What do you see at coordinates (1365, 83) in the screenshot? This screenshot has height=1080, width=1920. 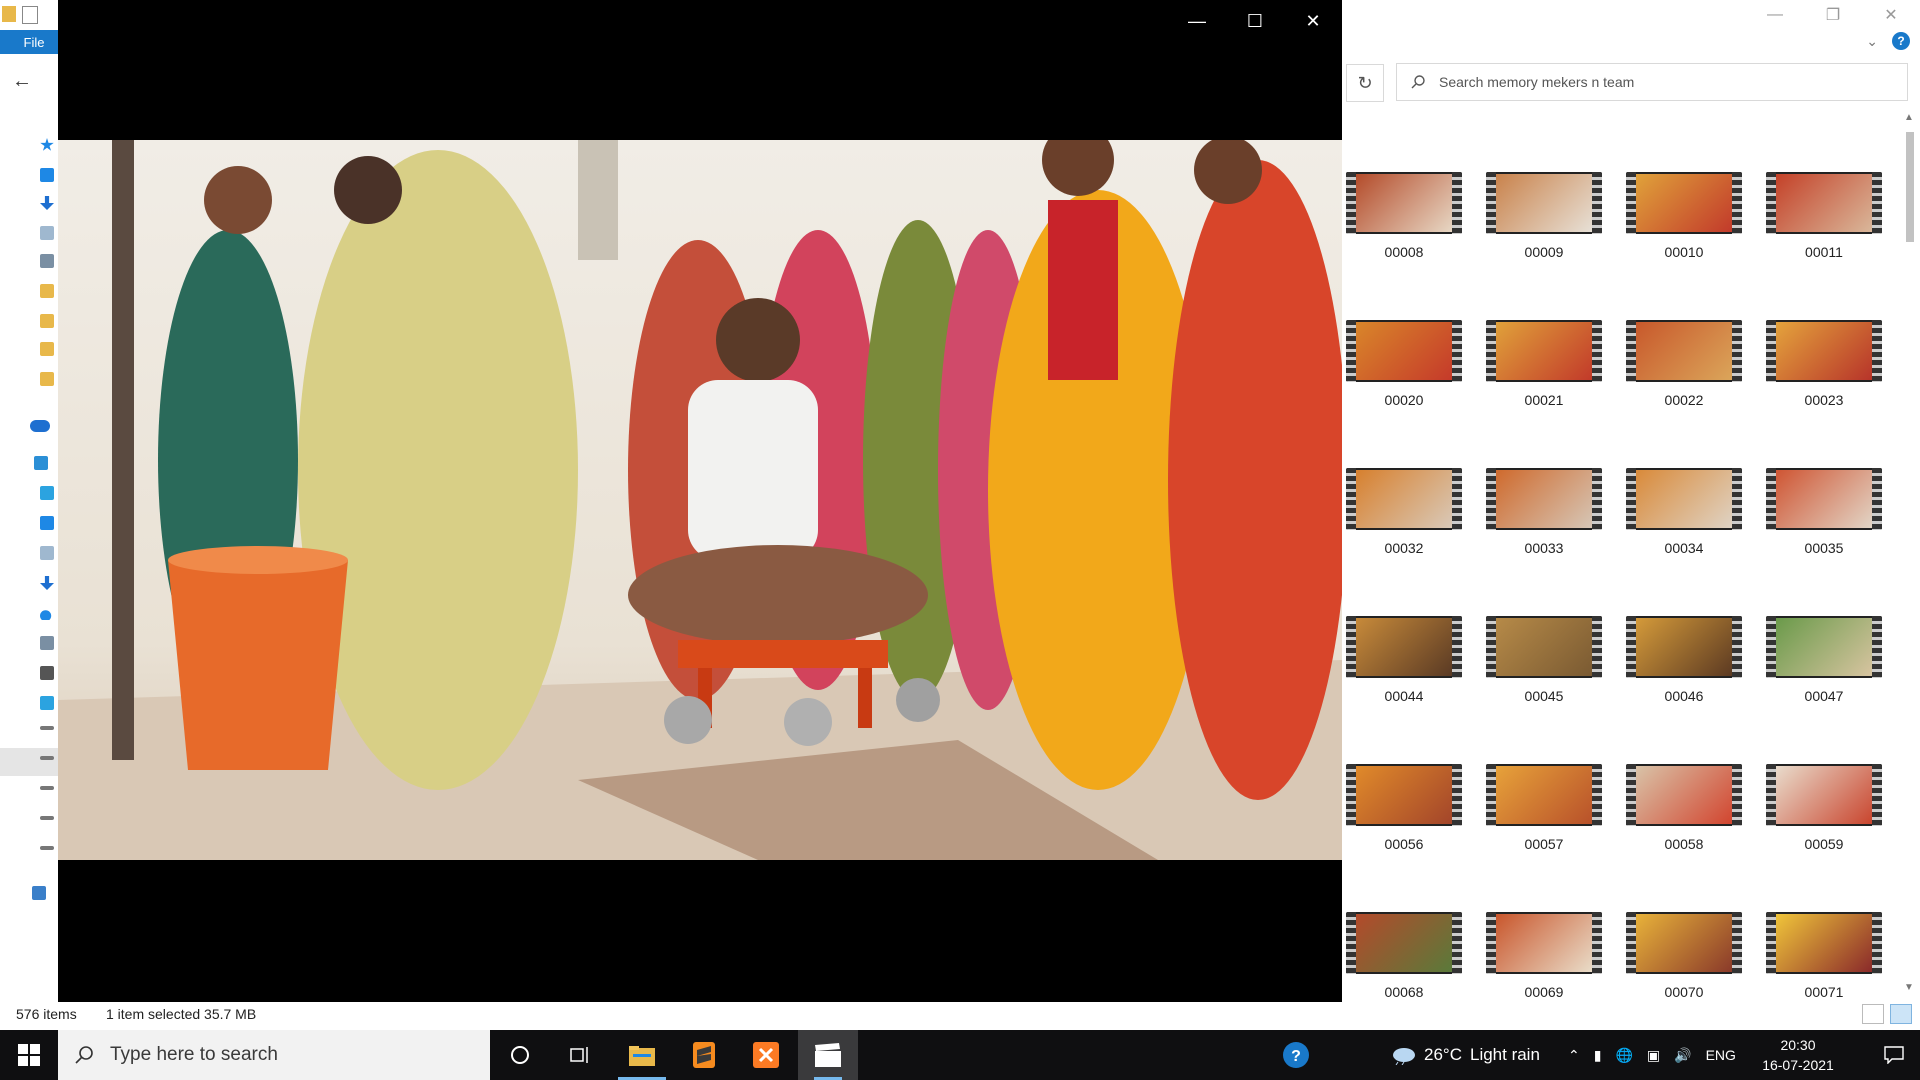 I see `refresh-button: ↻` at bounding box center [1365, 83].